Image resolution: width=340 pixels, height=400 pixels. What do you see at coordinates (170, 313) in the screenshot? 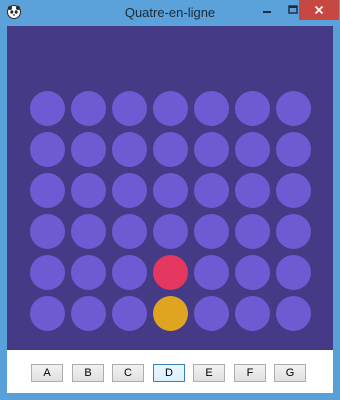
I see `board-cell-yellow` at bounding box center [170, 313].